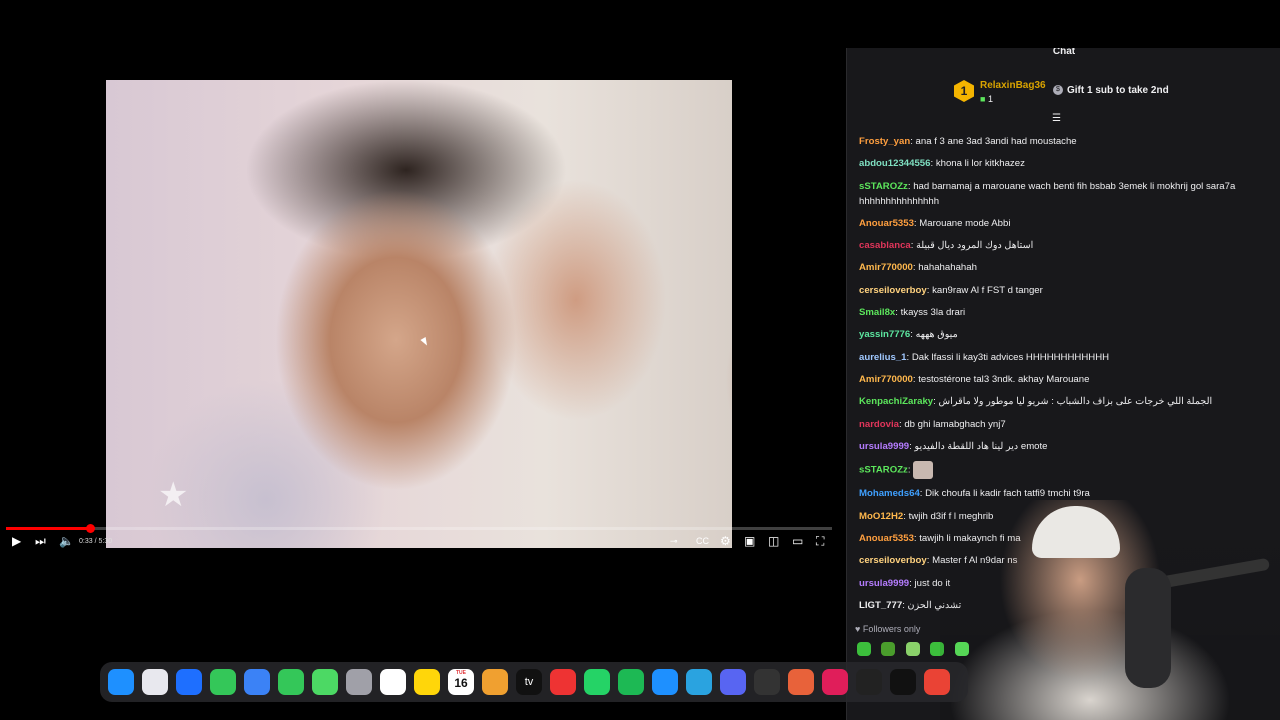 The height and width of the screenshot is (720, 1280). I want to click on star-logo-icon: ★, so click(173, 495).